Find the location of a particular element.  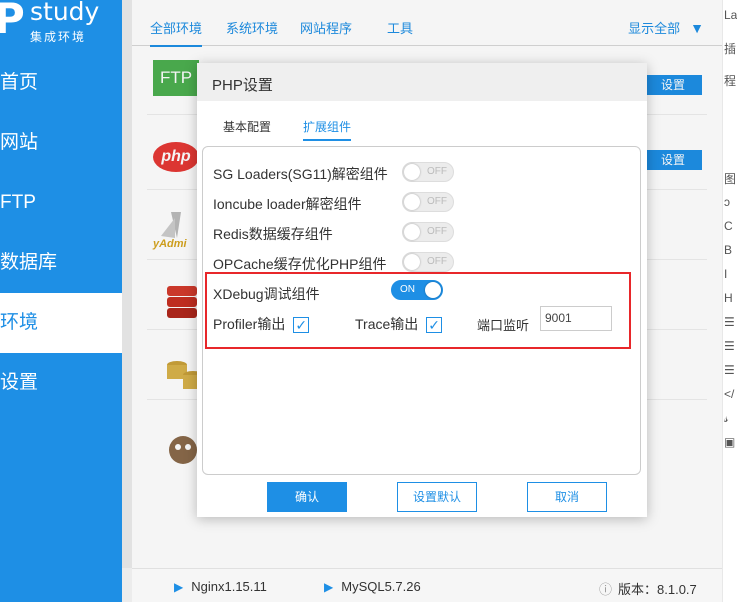

strip-icon: ▣ is located at coordinates (730, 442).